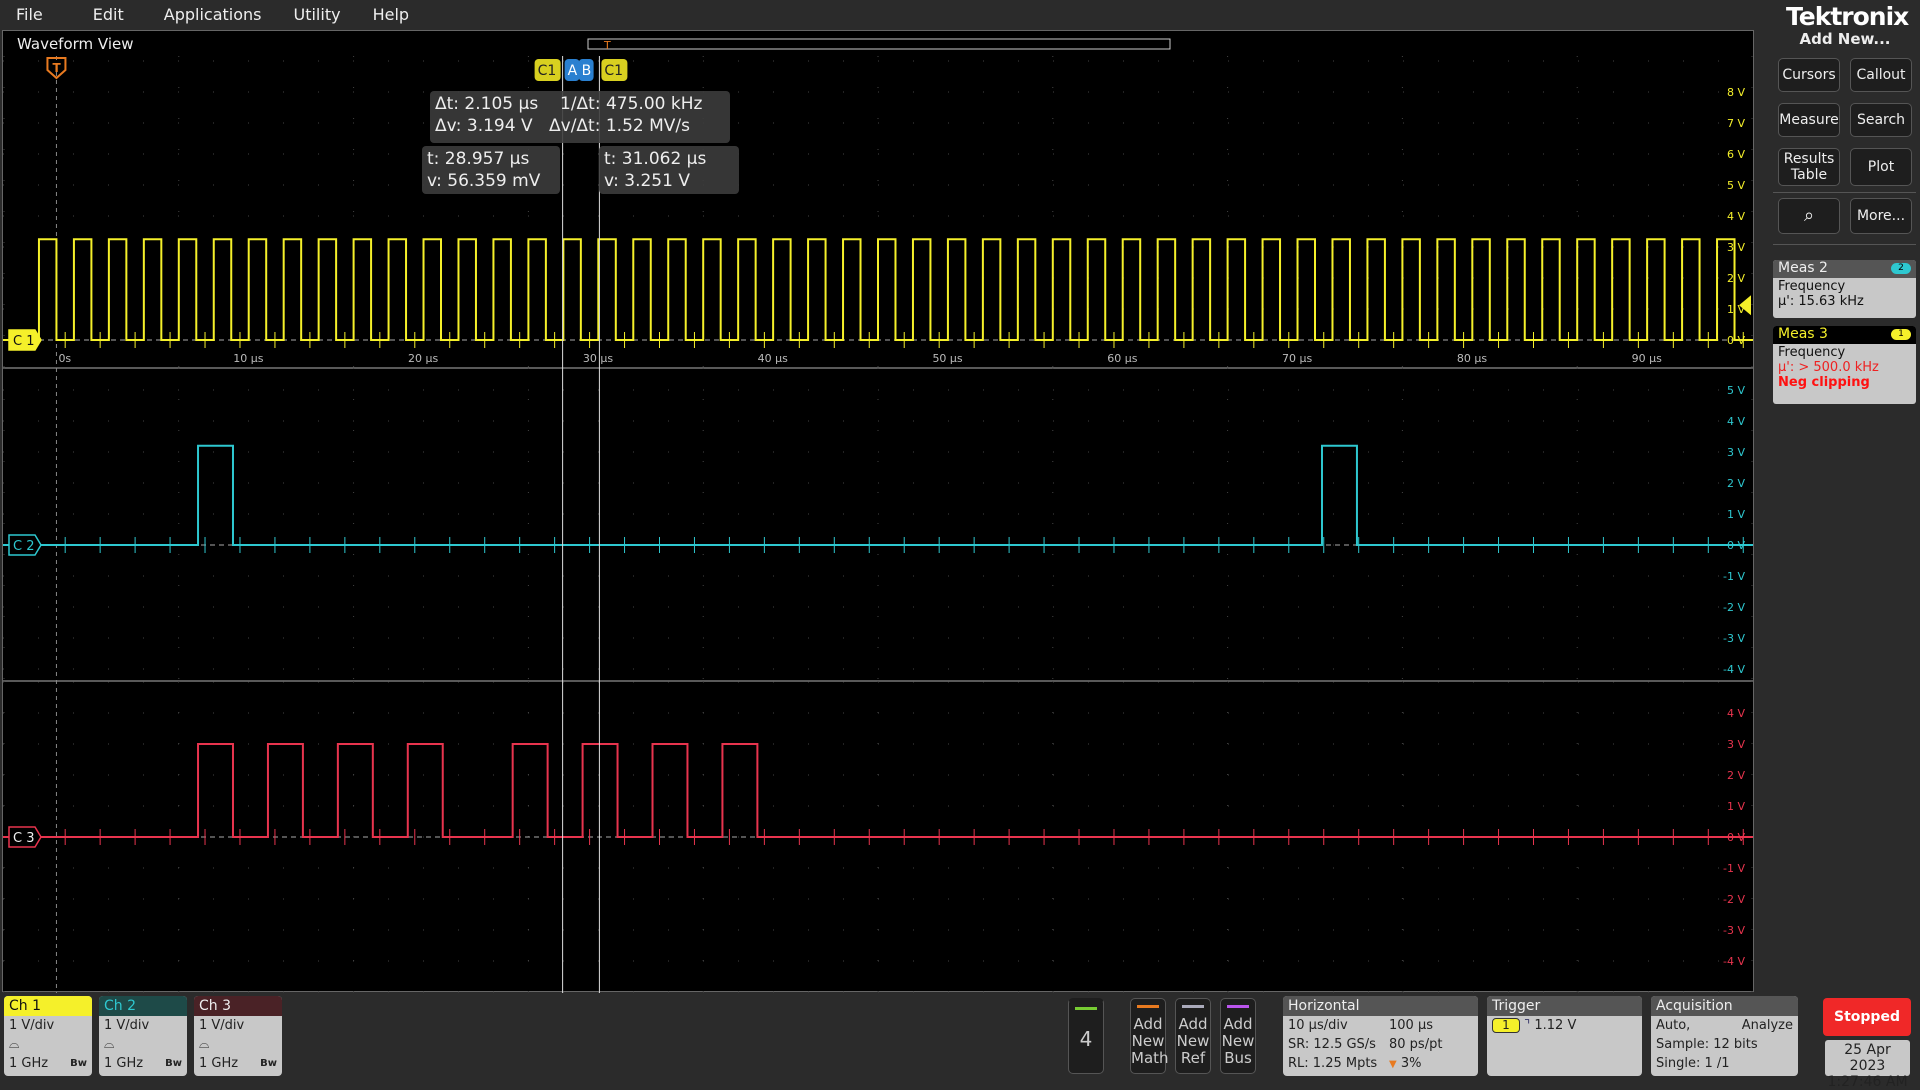 This screenshot has height=1090, width=1920. Describe the element at coordinates (1809, 120) in the screenshot. I see `measure-button: Measure` at that location.